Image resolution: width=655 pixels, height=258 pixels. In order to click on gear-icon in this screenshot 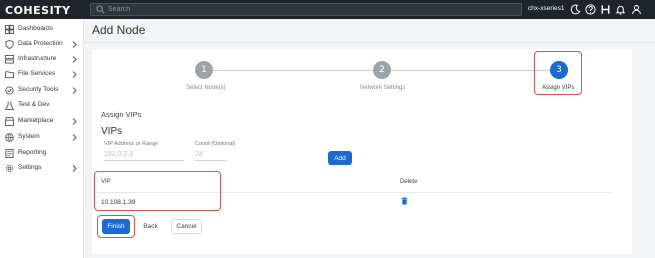, I will do `click(9, 168)`.